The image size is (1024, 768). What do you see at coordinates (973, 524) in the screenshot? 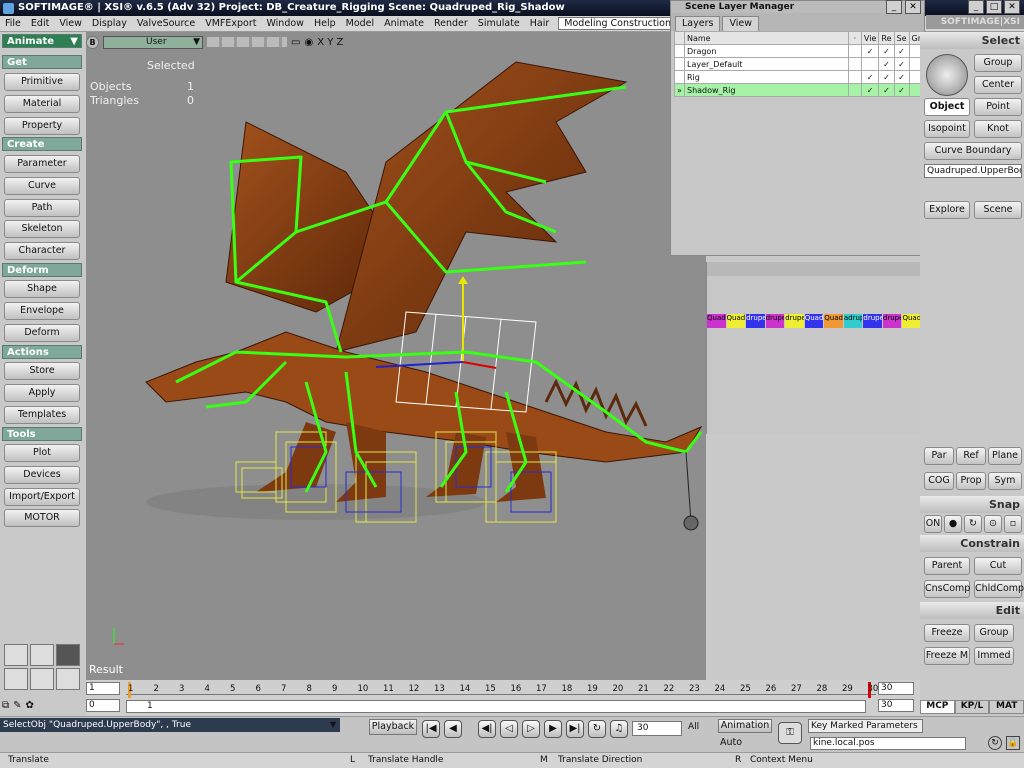
I see `snap-curve-icon: ↻` at bounding box center [973, 524].